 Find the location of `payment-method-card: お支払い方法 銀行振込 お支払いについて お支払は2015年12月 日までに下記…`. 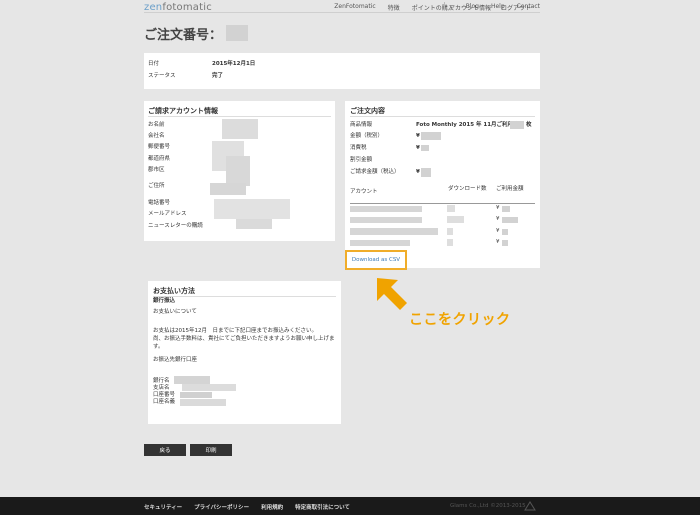

payment-method-card: お支払い方法 銀行振込 お支払いについて お支払は2015年12月 日までに下記… is located at coordinates (244, 352).